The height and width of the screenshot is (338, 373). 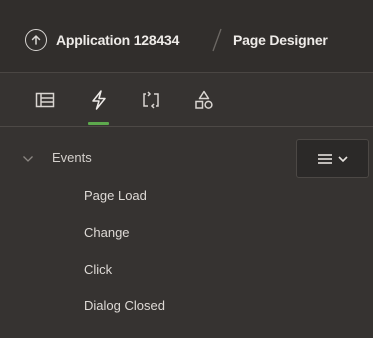 What do you see at coordinates (115, 195) in the screenshot?
I see `tree-item-page-load: Page Load` at bounding box center [115, 195].